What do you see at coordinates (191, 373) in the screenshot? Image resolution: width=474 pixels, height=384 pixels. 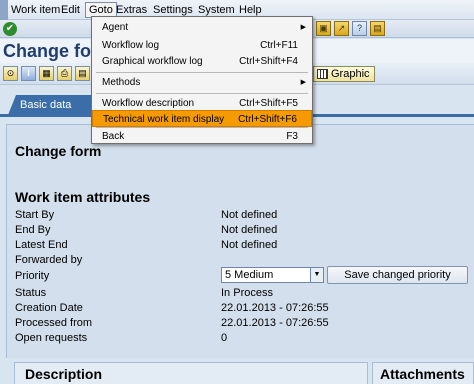 I see `description-section: Description` at bounding box center [191, 373].